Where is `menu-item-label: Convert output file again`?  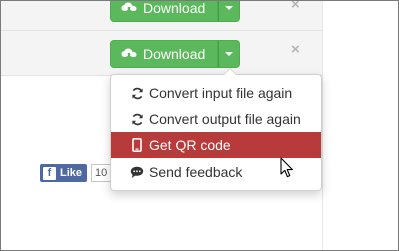 menu-item-label: Convert output file again is located at coordinates (225, 119).